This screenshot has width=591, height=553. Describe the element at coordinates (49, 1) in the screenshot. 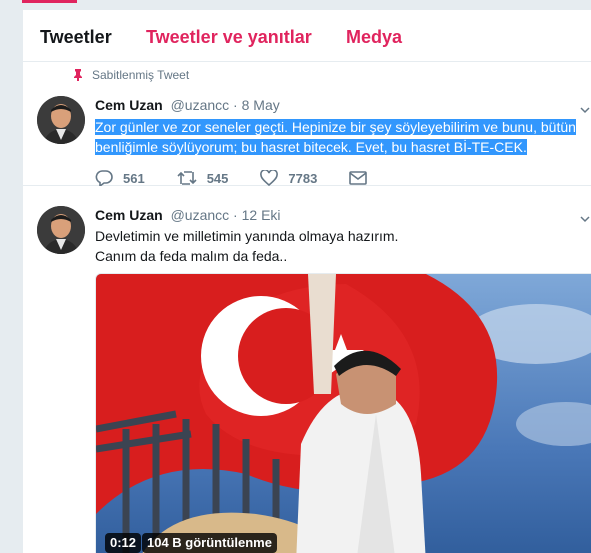

I see `top-accent-line` at that location.